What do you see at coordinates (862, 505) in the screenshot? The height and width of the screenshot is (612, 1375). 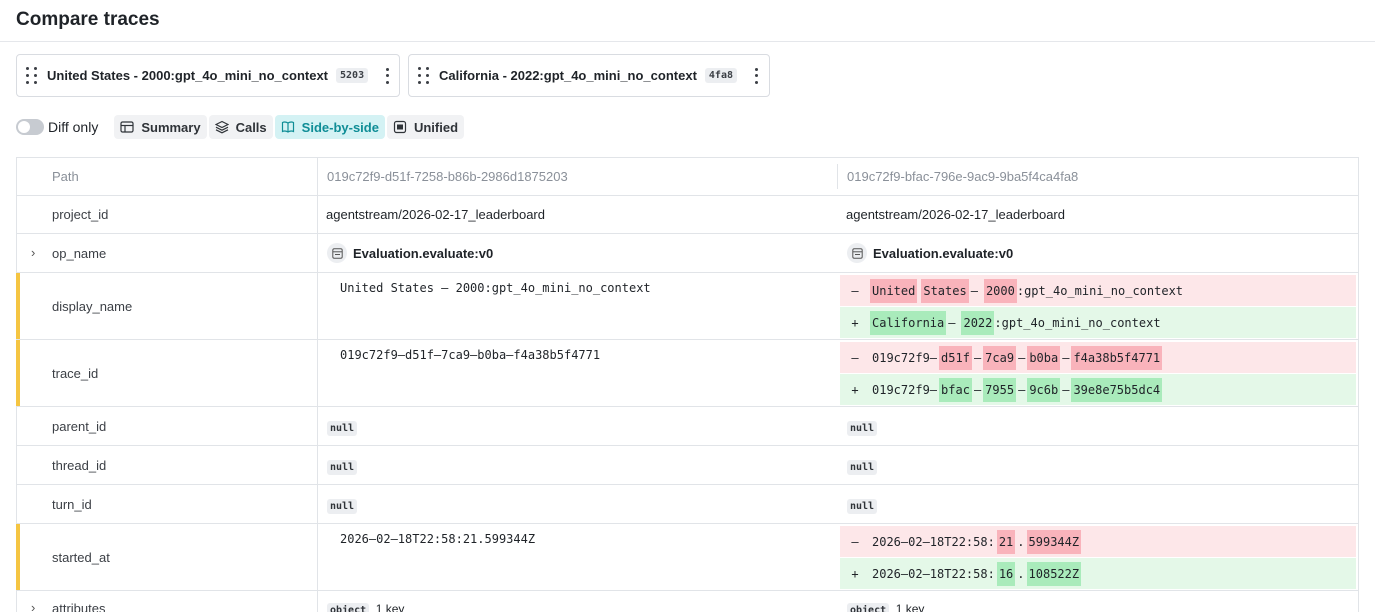 I see `right-value-cell: null` at bounding box center [862, 505].